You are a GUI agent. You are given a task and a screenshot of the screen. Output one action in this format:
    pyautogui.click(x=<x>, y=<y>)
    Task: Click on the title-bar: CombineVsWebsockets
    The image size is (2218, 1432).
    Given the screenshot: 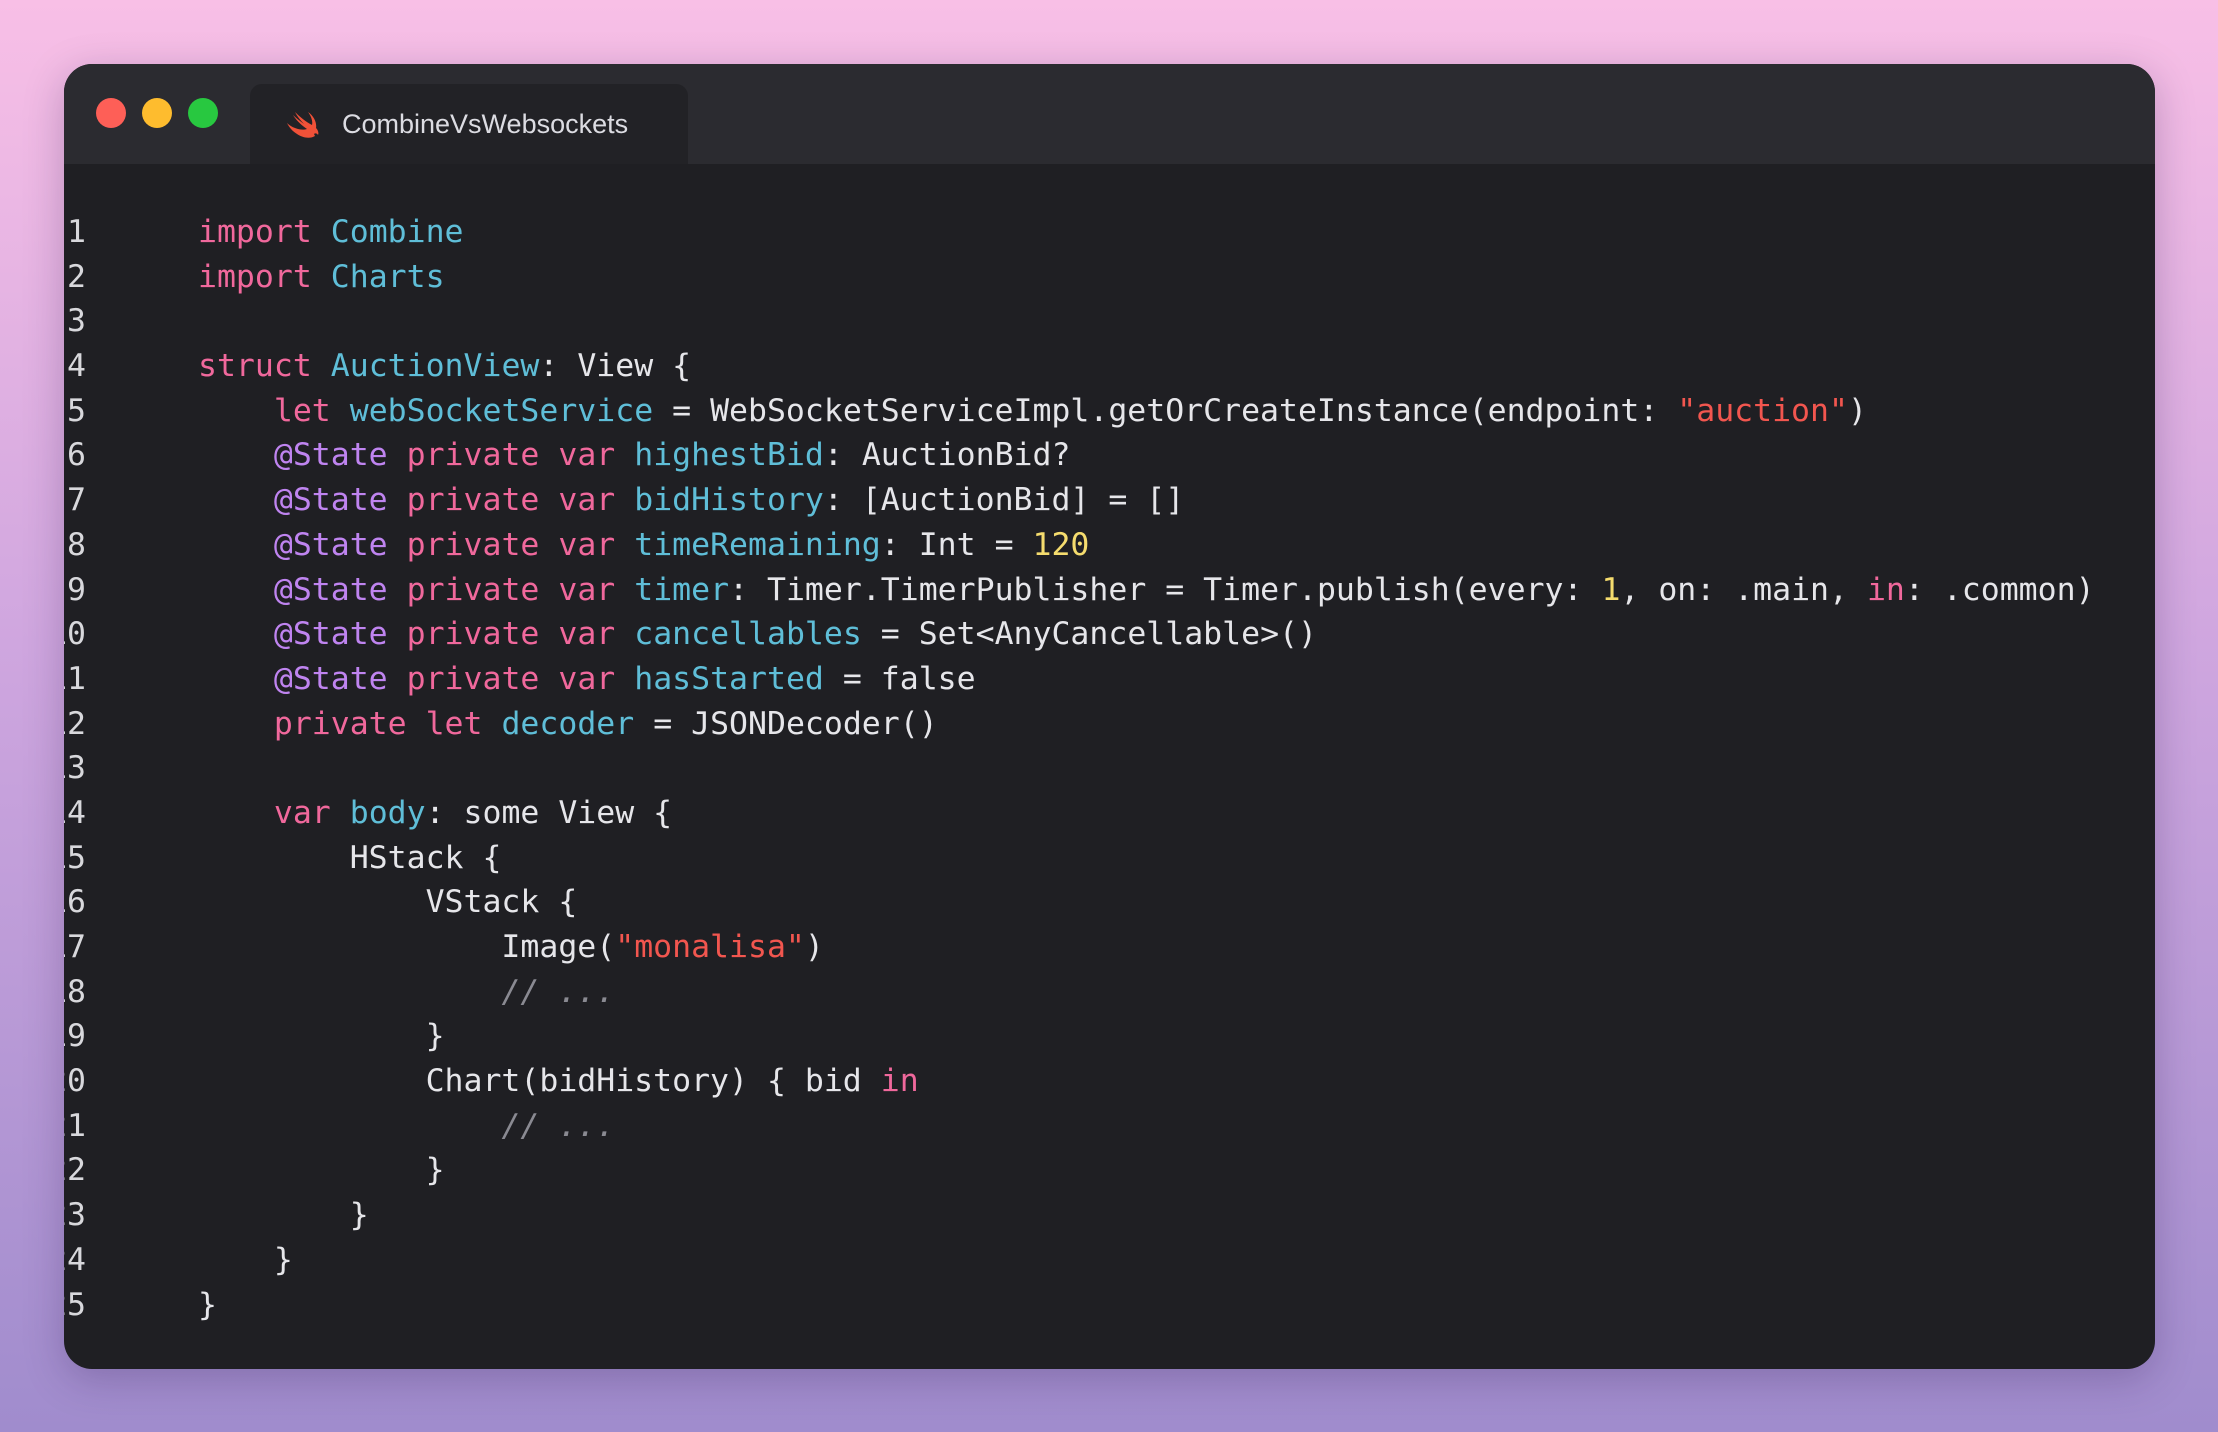 What is the action you would take?
    pyautogui.click(x=1109, y=114)
    